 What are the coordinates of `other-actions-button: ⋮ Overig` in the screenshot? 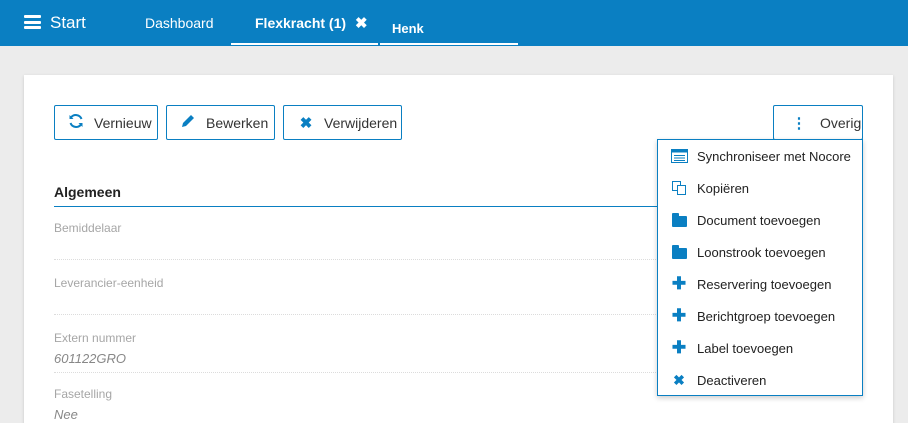 It's located at (818, 122).